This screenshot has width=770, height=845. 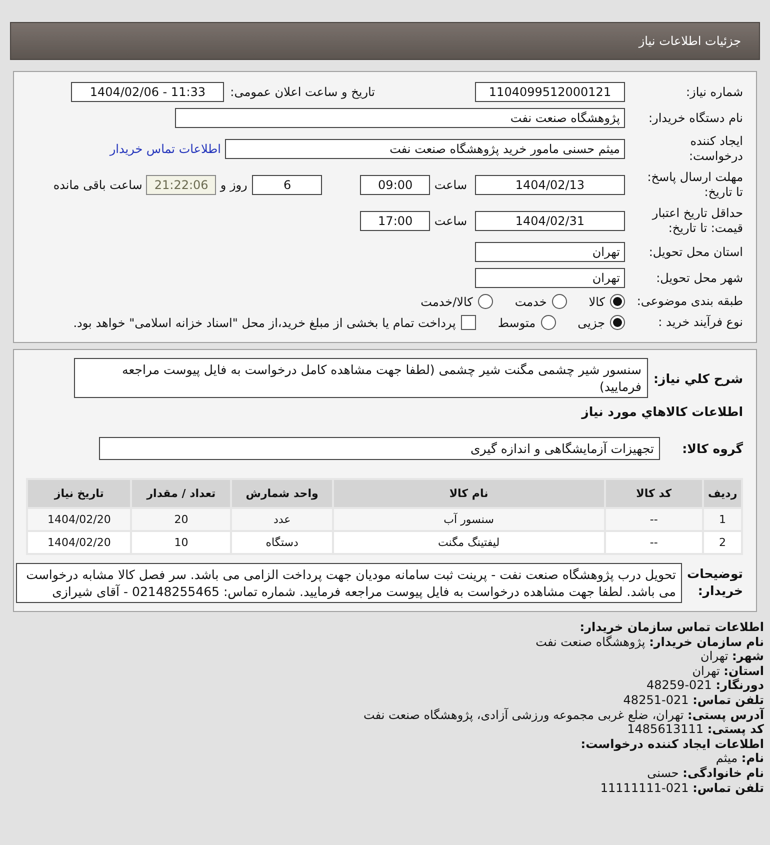 I want to click on payment-checkbox, so click(x=468, y=322).